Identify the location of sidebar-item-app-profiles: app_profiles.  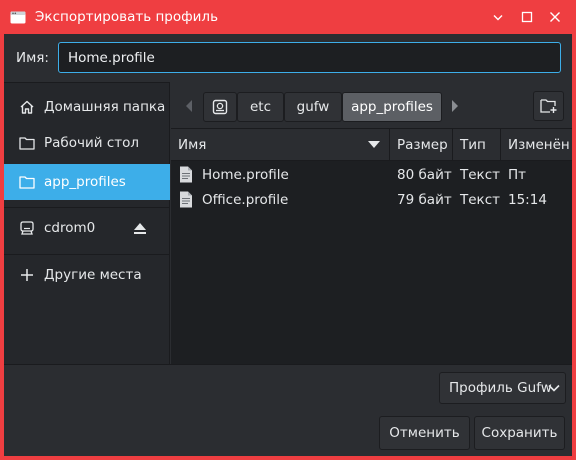
(87, 182).